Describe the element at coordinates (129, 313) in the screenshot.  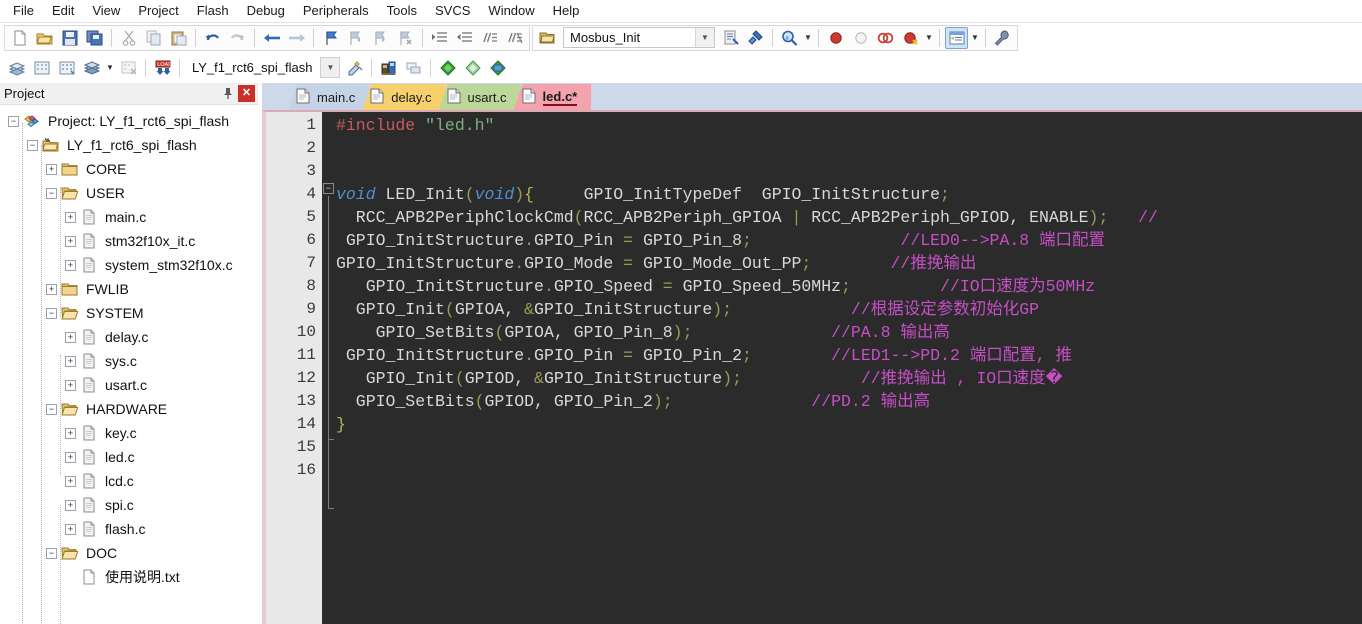
I see `tree-item: − SYSTEM` at that location.